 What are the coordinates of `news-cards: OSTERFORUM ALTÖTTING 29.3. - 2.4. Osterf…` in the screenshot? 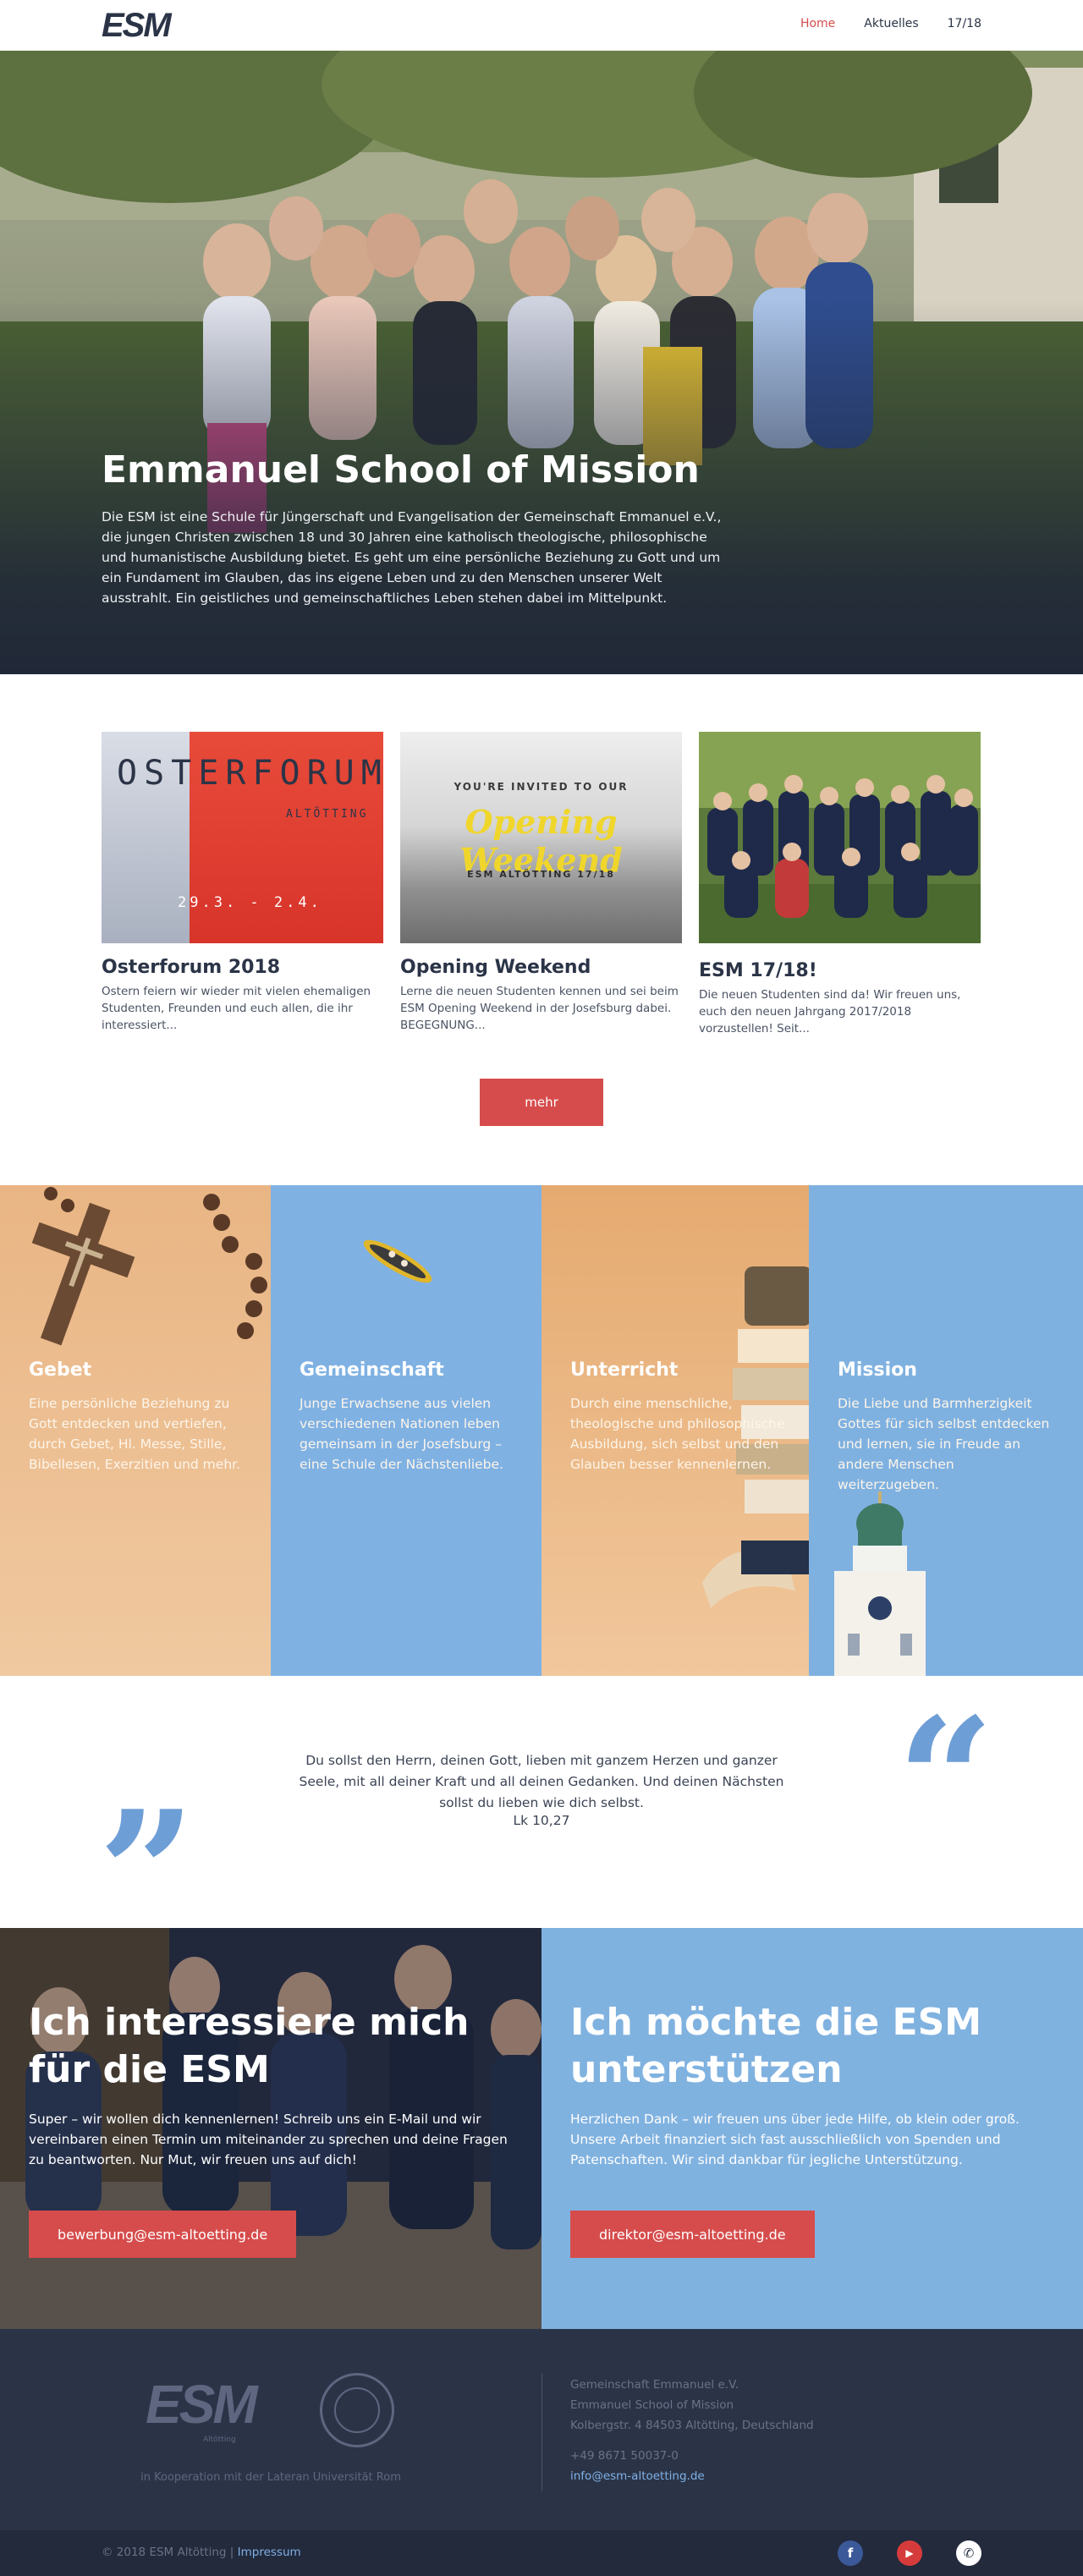 It's located at (541, 884).